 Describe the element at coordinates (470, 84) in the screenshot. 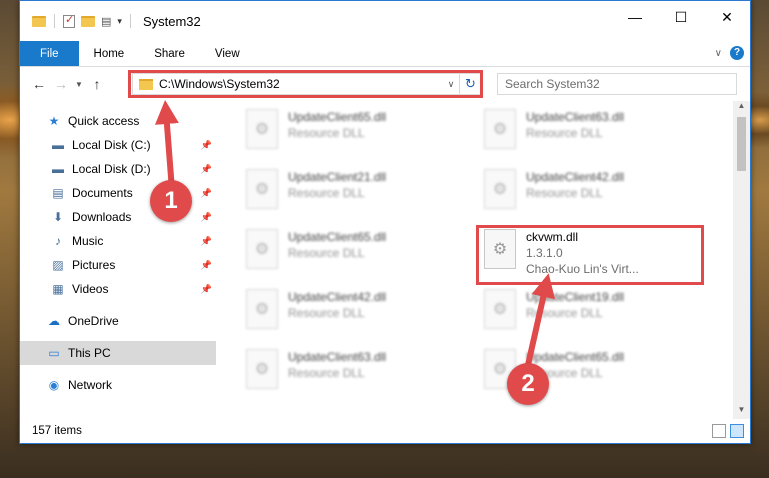

I see `refresh-icon: ↻` at that location.